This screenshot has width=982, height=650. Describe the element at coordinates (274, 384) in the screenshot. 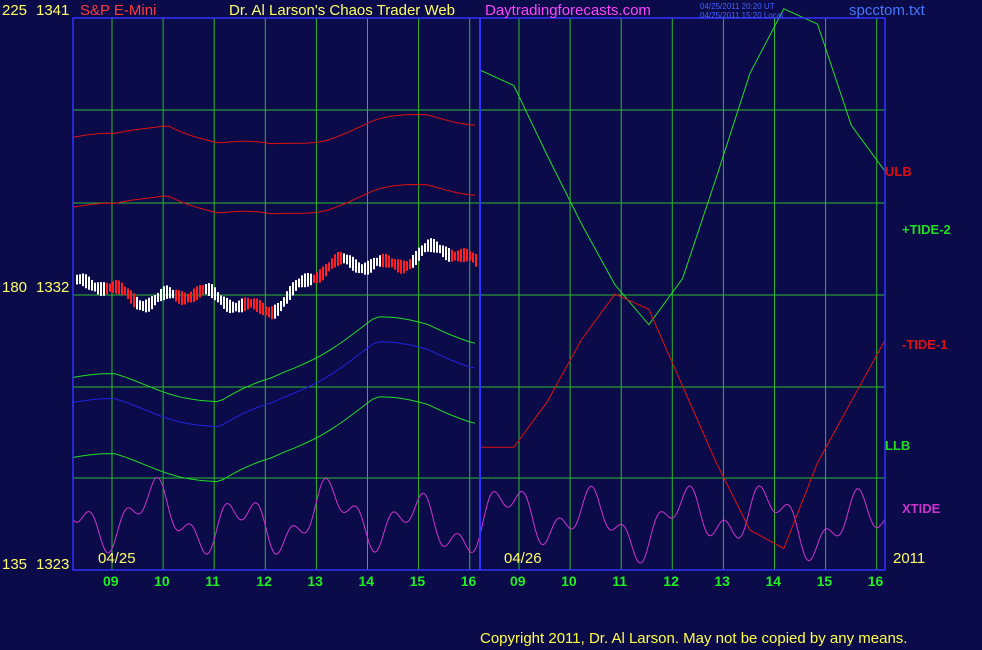

I see `average-line` at that location.